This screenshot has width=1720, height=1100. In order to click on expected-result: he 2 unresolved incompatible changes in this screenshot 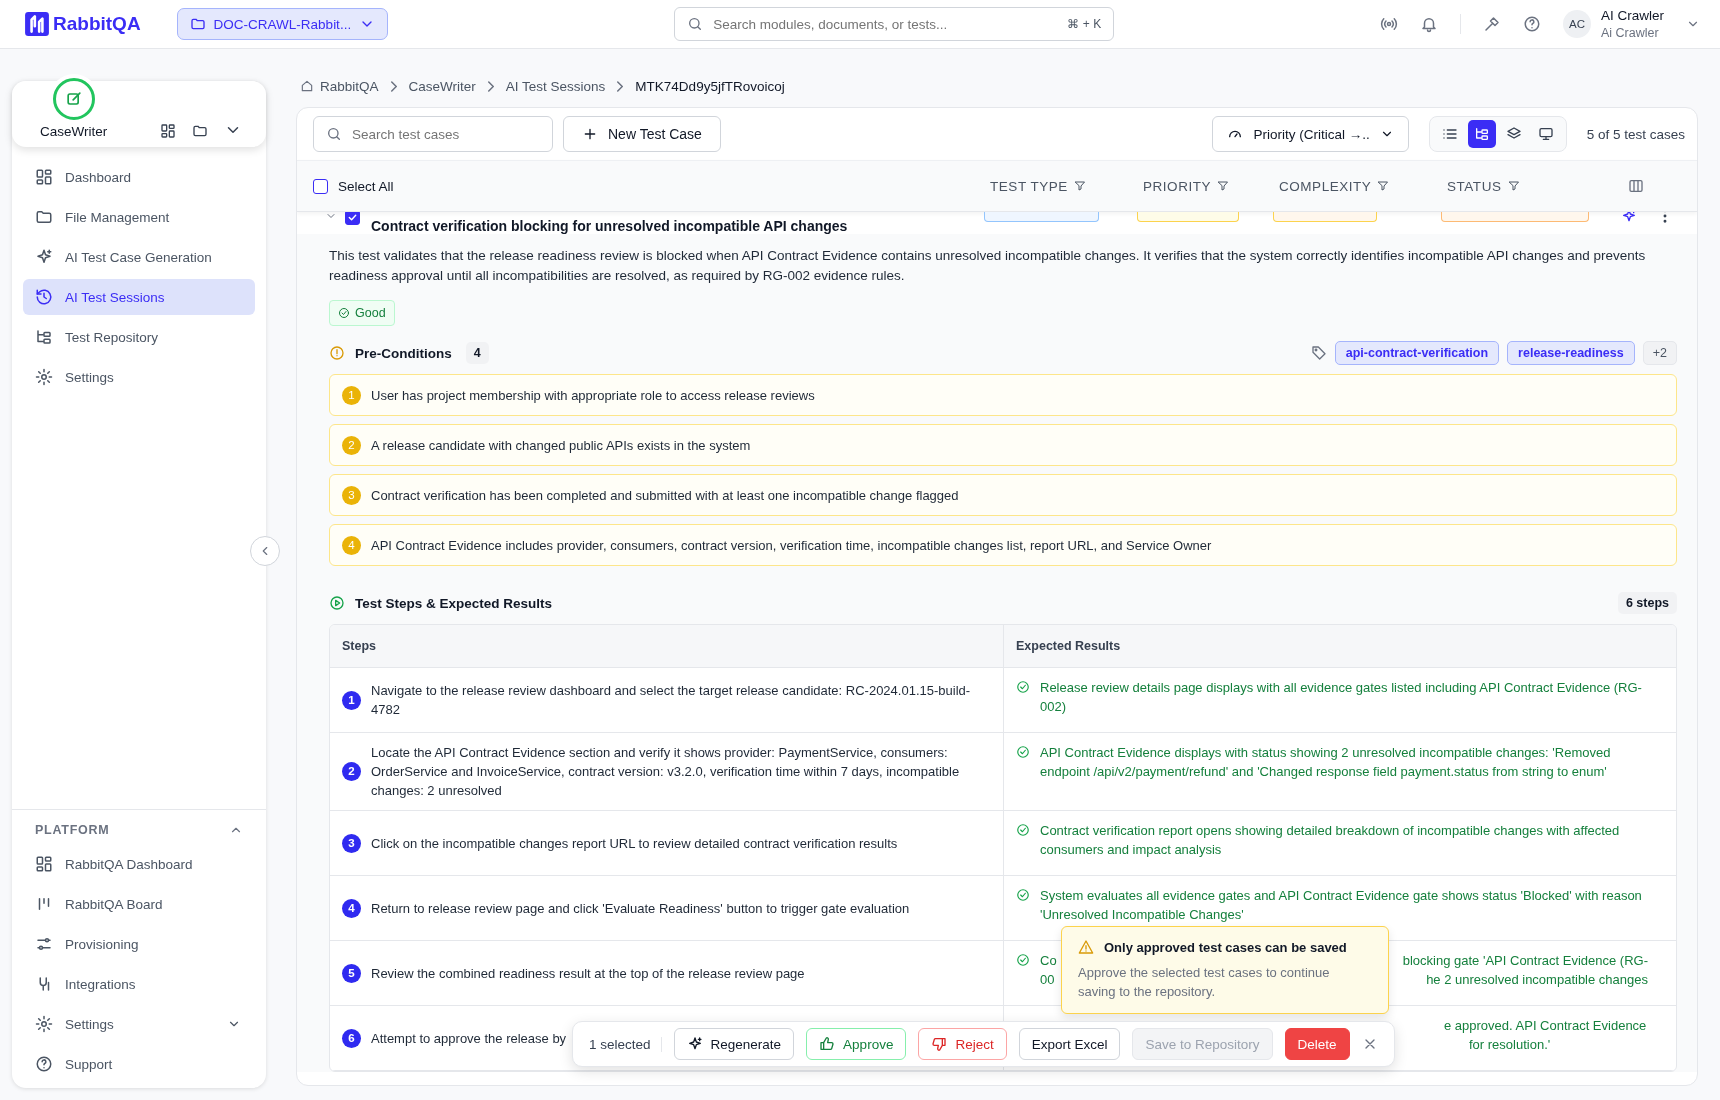, I will do `click(1537, 980)`.